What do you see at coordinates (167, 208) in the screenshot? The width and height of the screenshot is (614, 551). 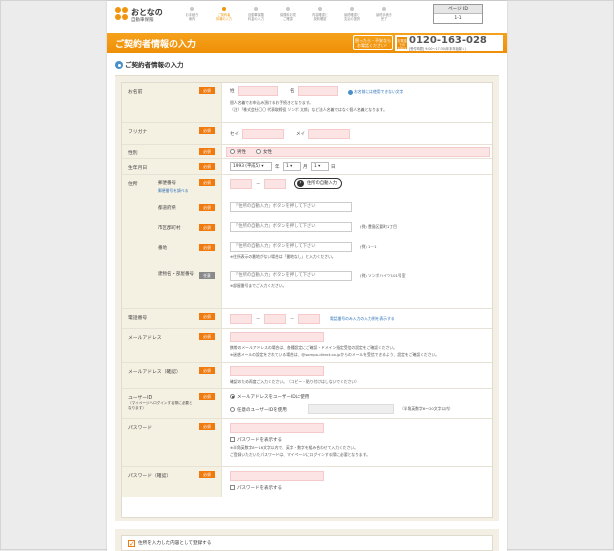 I see `prefecture-label: 都道府県` at bounding box center [167, 208].